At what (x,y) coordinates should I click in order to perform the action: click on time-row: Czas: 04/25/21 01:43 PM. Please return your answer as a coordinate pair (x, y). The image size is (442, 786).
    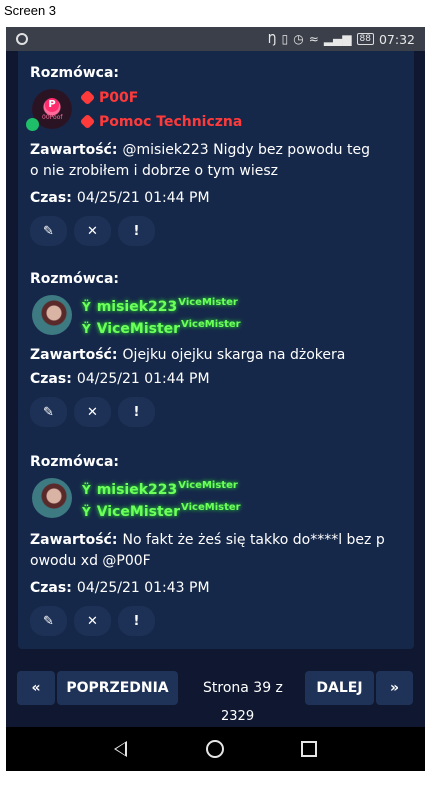
    Looking at the image, I should click on (120, 586).